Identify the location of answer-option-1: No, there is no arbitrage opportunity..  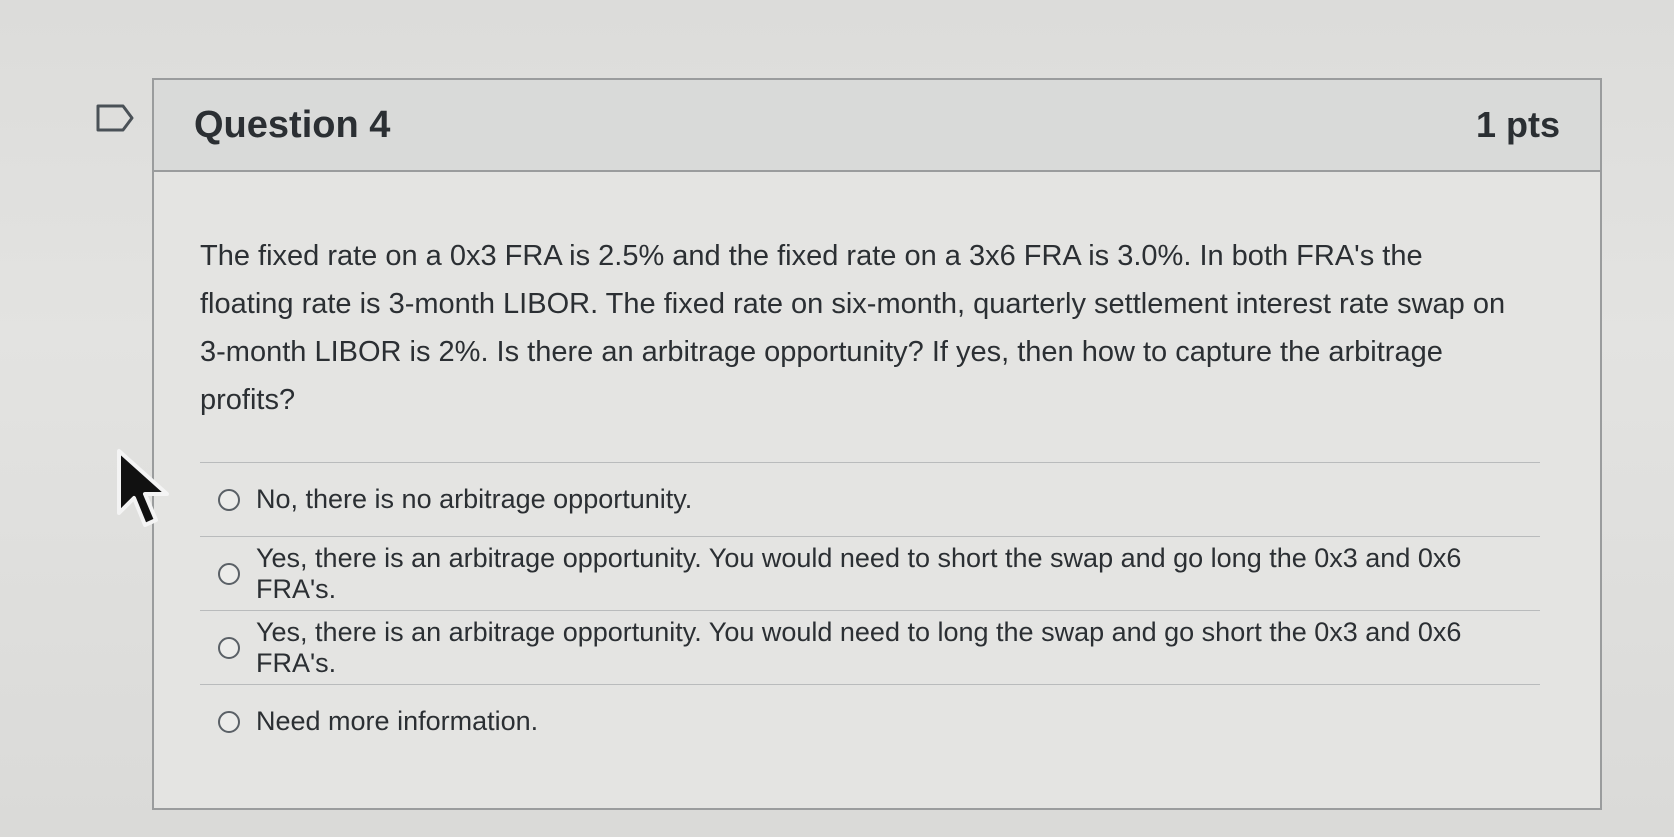
(870, 500).